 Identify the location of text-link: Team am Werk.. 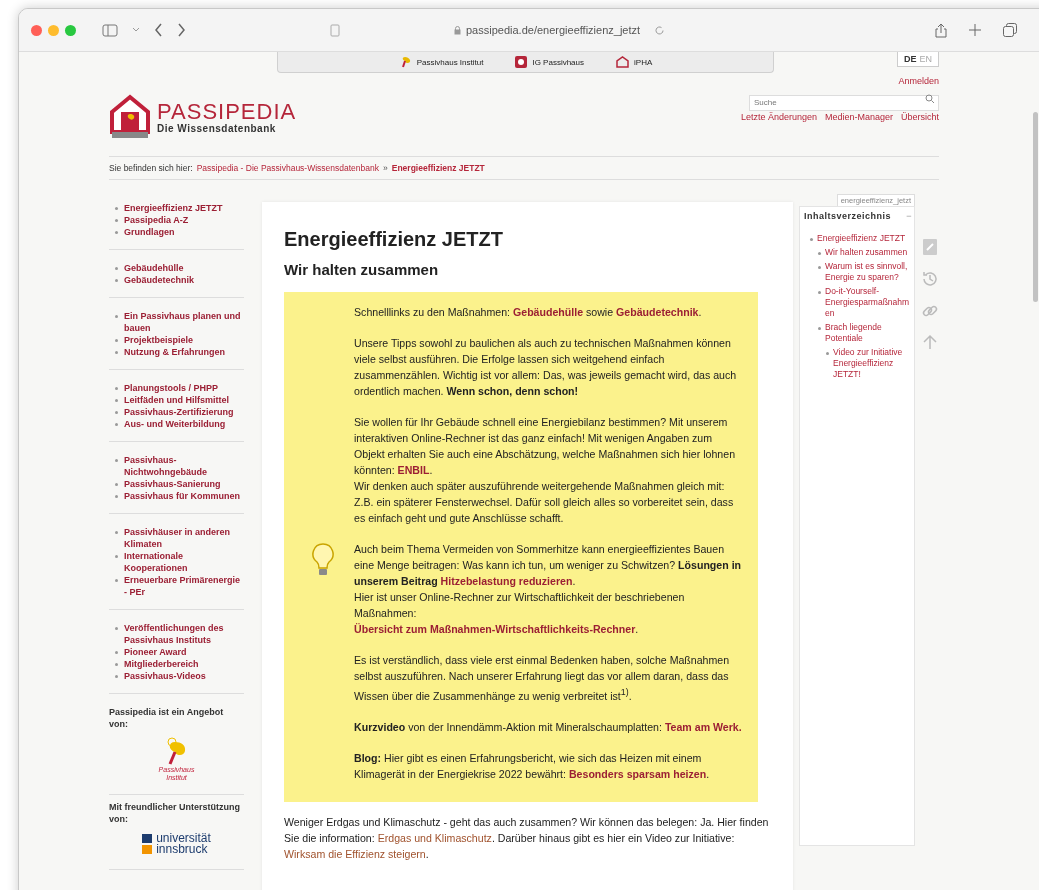
(703, 726).